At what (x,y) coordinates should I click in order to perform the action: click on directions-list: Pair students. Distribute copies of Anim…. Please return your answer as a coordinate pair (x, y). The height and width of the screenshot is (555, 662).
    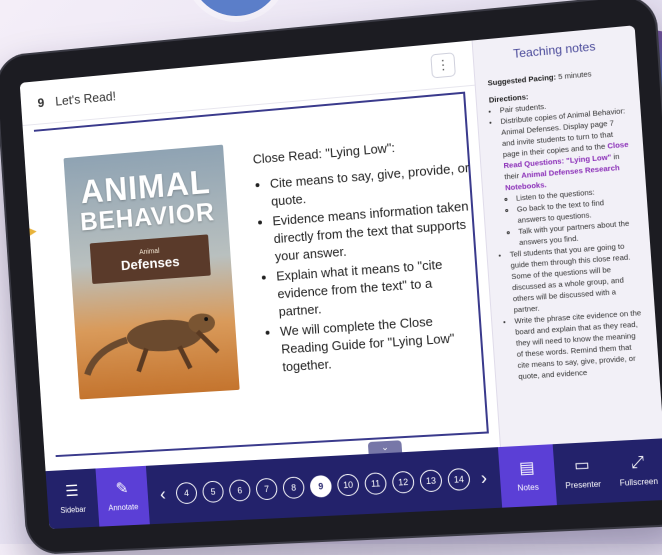
    Looking at the image, I should click on (568, 238).